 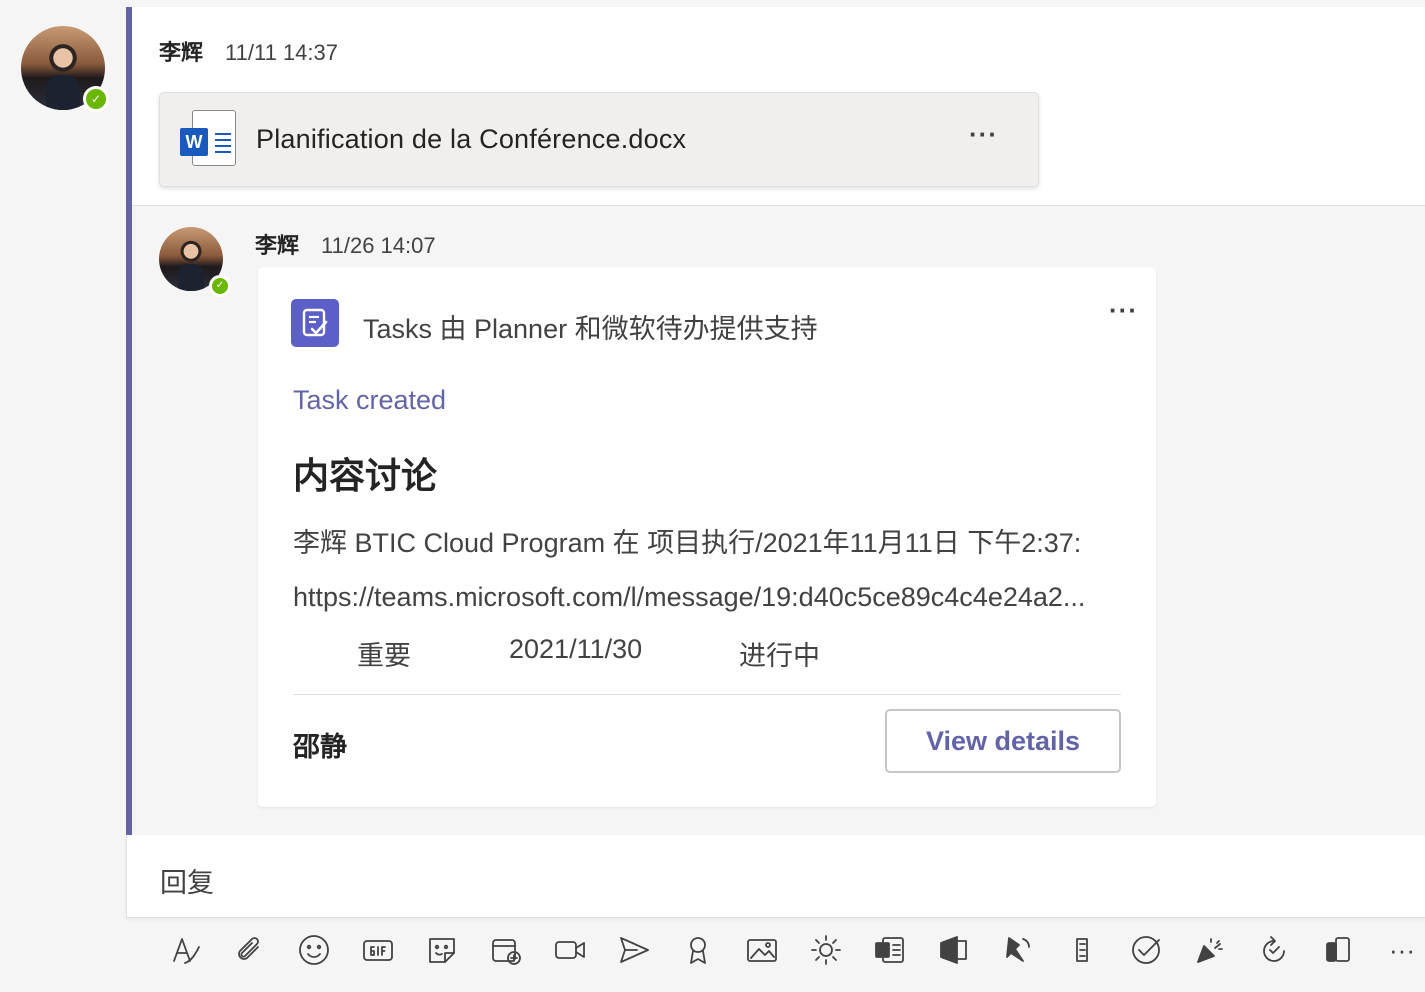 I want to click on task-progress: 进行中, so click(x=779, y=656).